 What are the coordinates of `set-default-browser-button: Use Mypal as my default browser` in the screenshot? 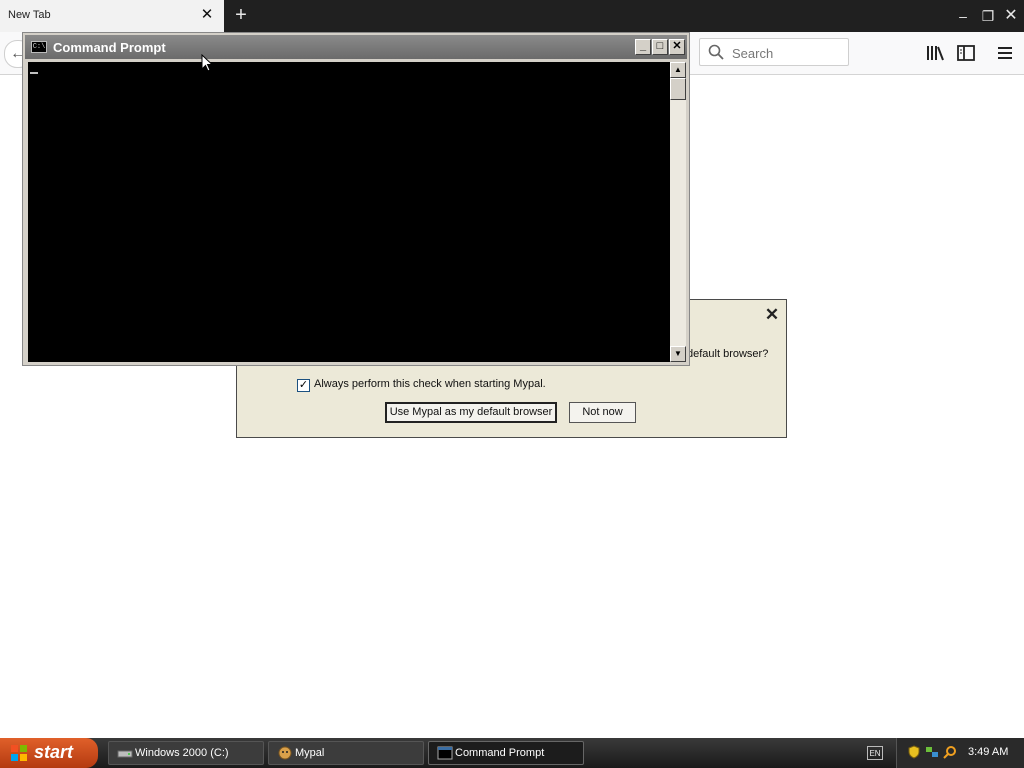 It's located at (471, 412).